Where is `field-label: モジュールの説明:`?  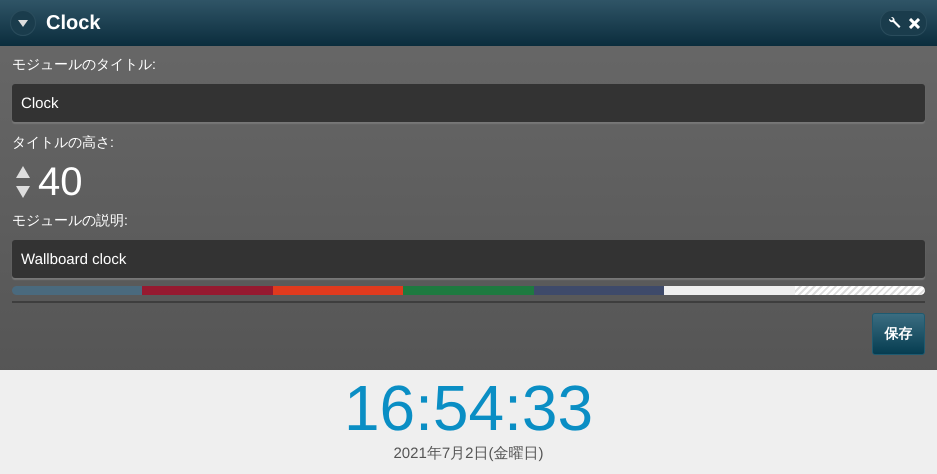 field-label: モジュールの説明: is located at coordinates (70, 221).